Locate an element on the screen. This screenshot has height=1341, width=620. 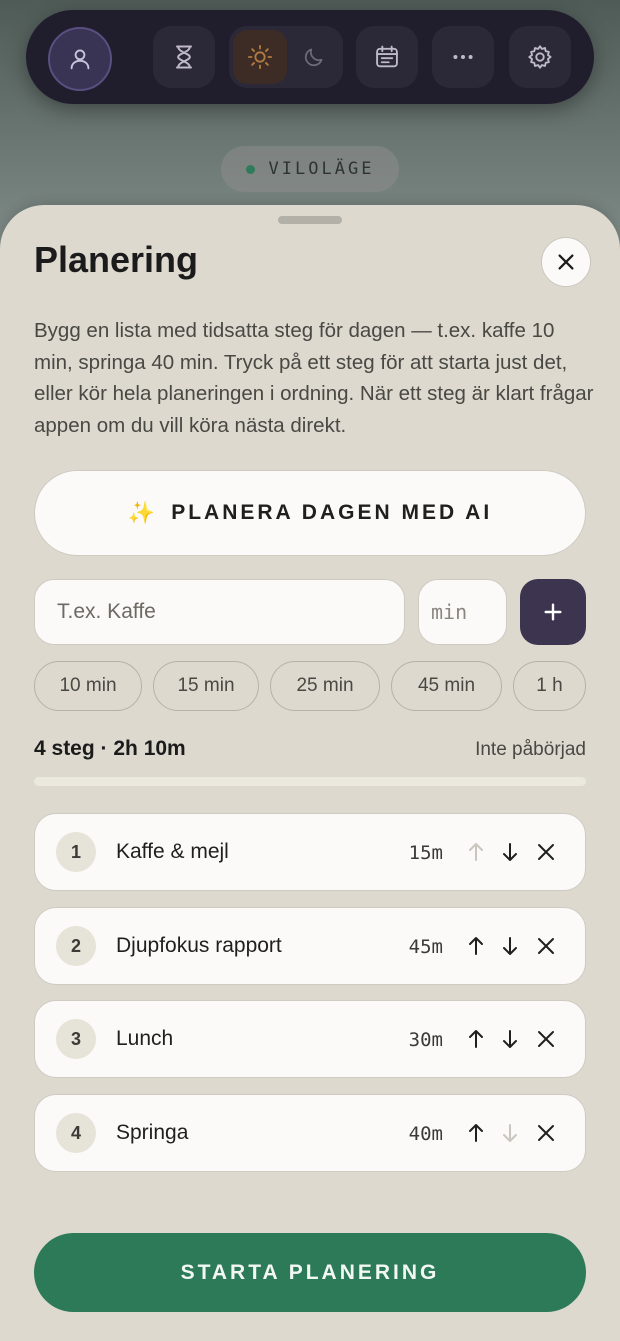
calendar-icon is located at coordinates (387, 56).